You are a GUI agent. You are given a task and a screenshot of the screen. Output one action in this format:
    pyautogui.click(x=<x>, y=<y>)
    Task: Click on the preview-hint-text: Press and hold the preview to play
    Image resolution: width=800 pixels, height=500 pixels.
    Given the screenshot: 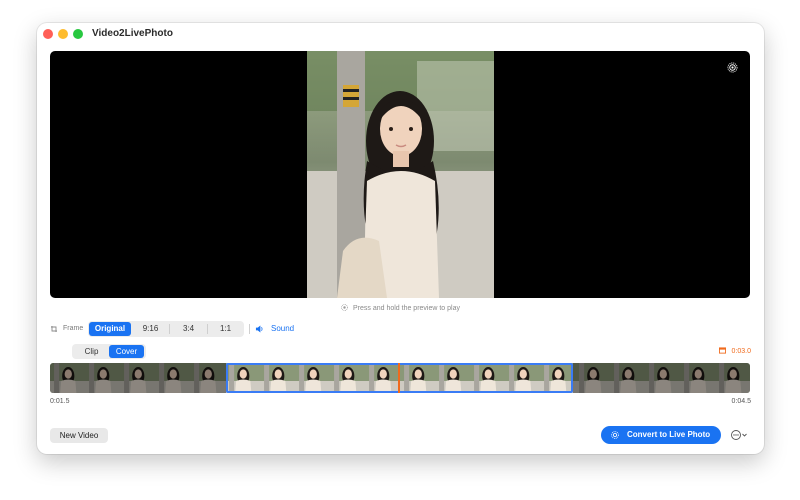 What is the action you would take?
    pyautogui.click(x=406, y=308)
    